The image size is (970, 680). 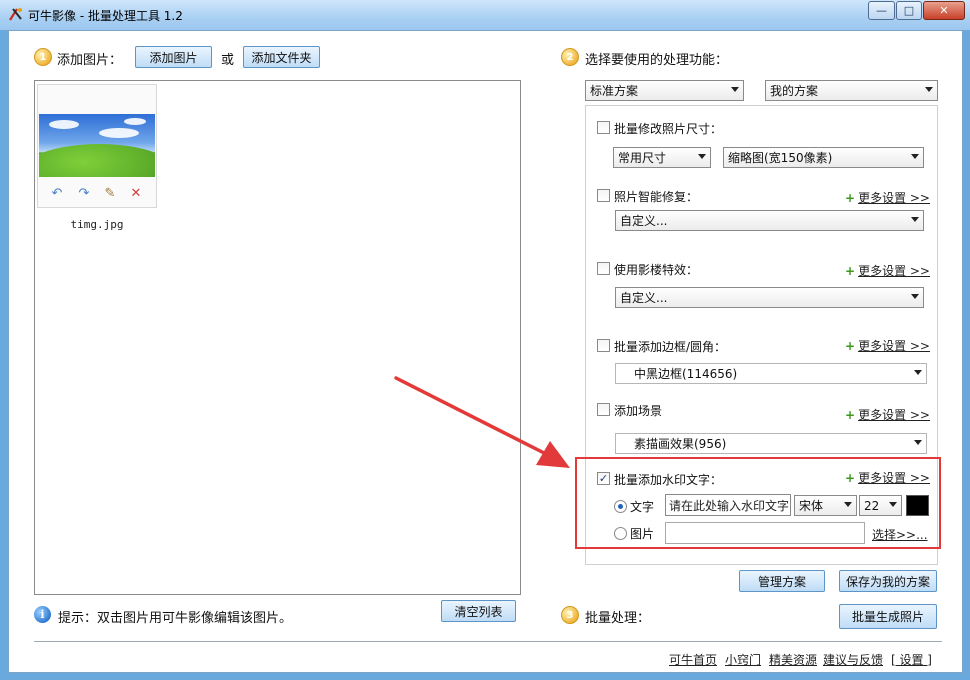 I want to click on thumbnail-image, so click(x=97, y=145).